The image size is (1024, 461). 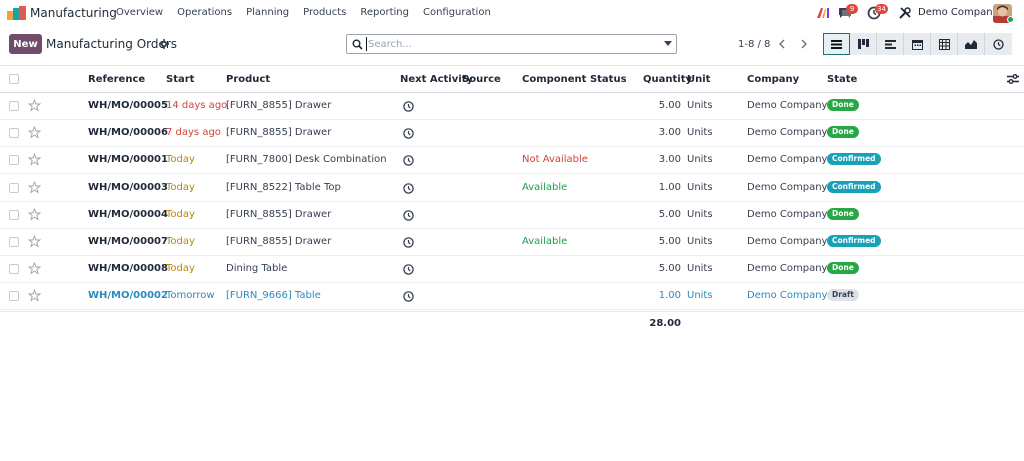 I want to click on header-state: State, so click(x=842, y=79).